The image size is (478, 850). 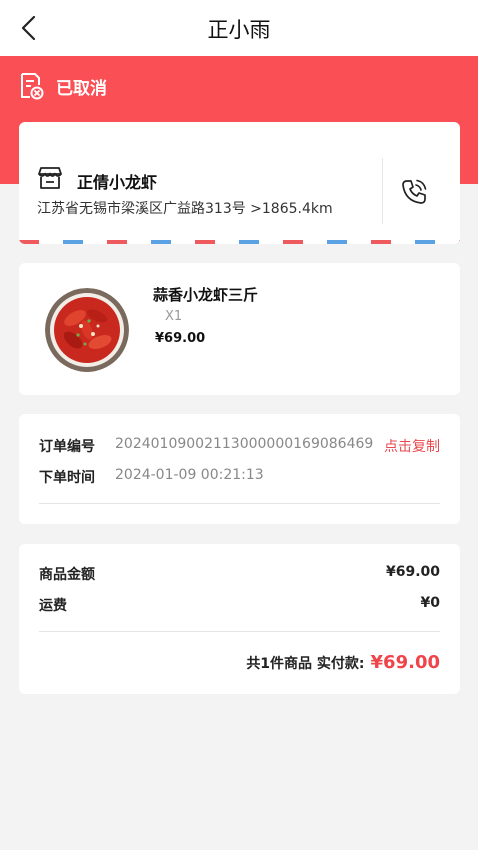 I want to click on phone-icon, so click(x=414, y=192).